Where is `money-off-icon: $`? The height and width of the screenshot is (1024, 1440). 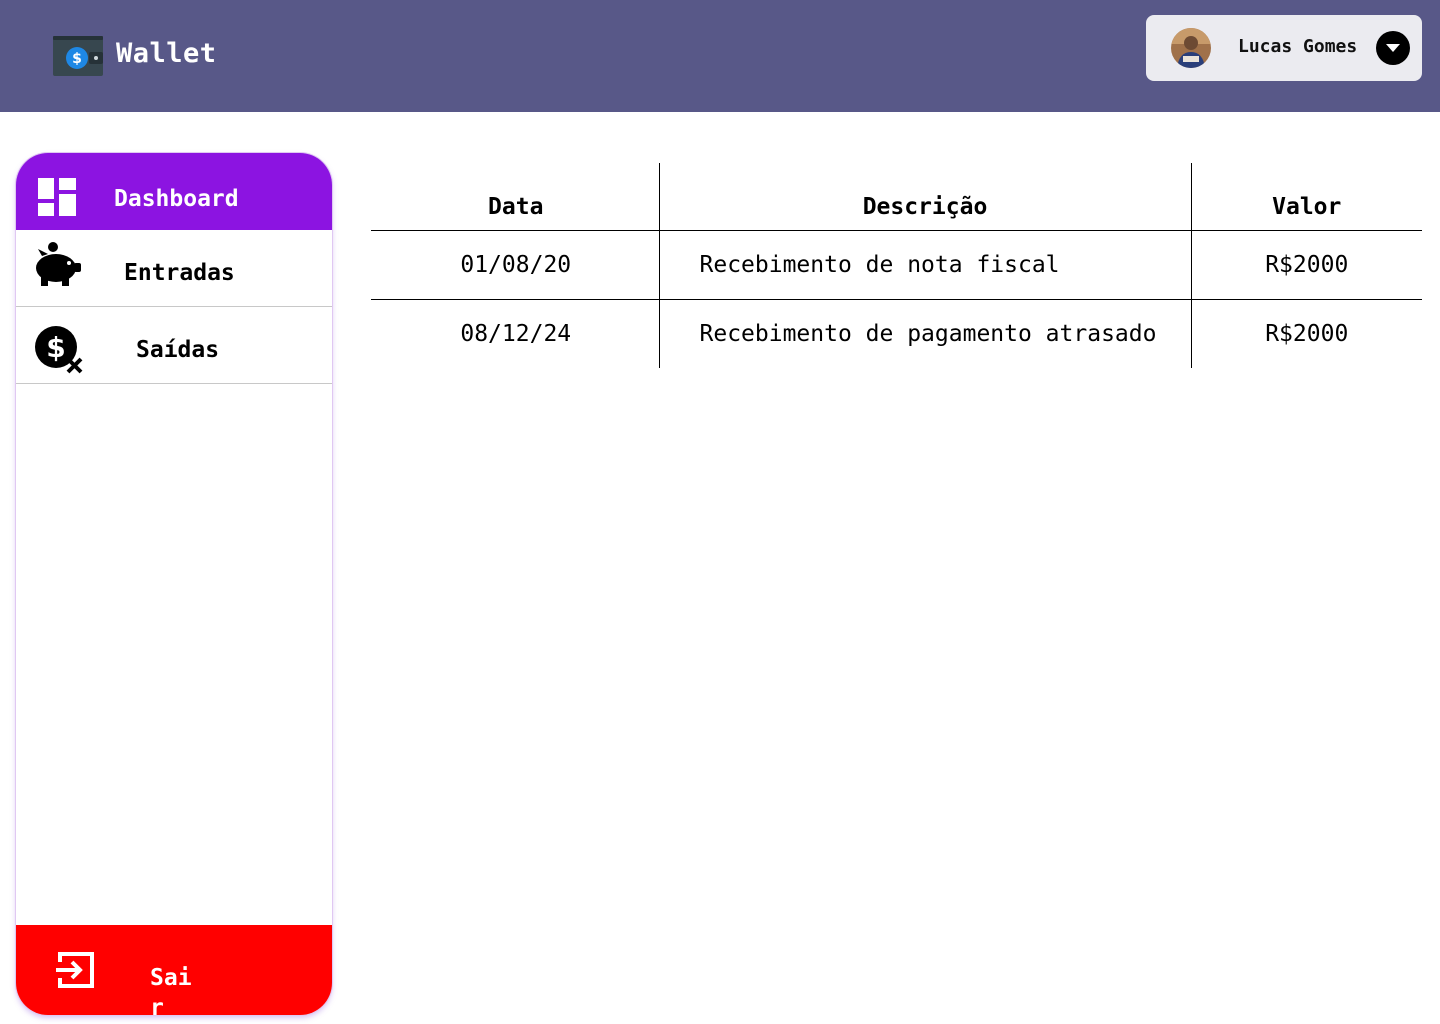
money-off-icon: $ is located at coordinates (59, 350).